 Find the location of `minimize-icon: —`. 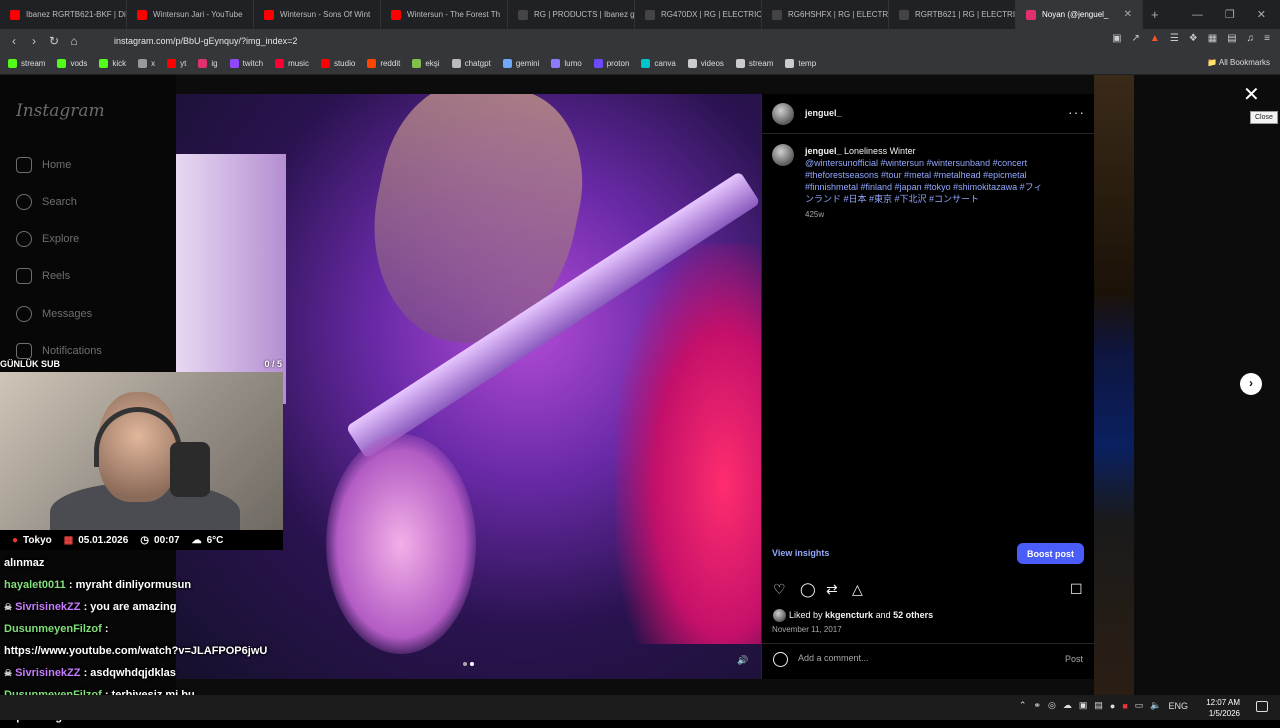

minimize-icon: — is located at coordinates (1197, 15).